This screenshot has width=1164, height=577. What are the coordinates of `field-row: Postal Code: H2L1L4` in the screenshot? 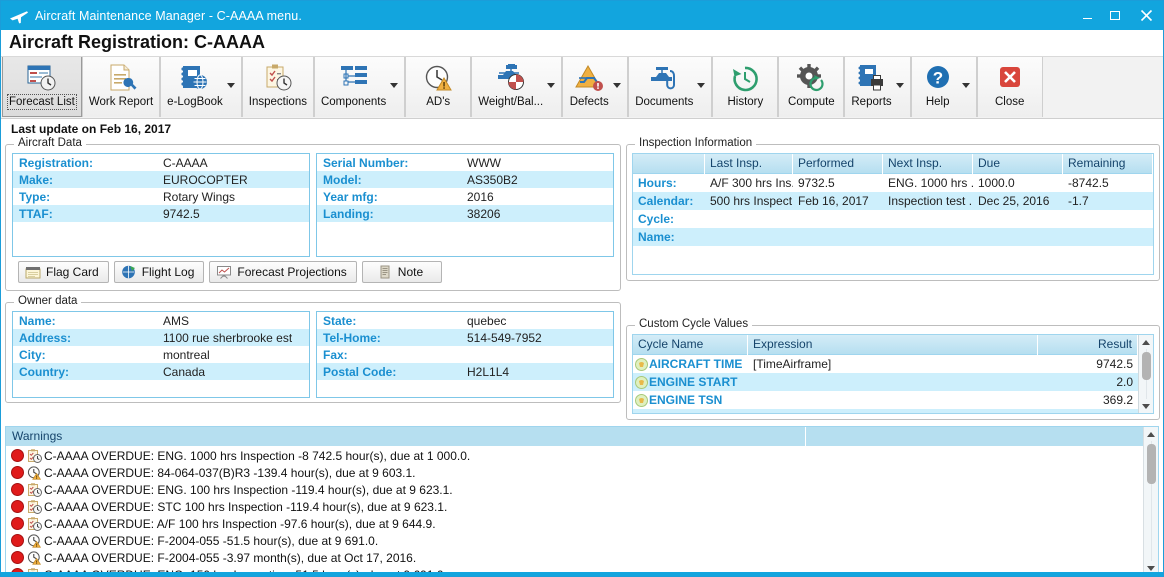 It's located at (465, 371).